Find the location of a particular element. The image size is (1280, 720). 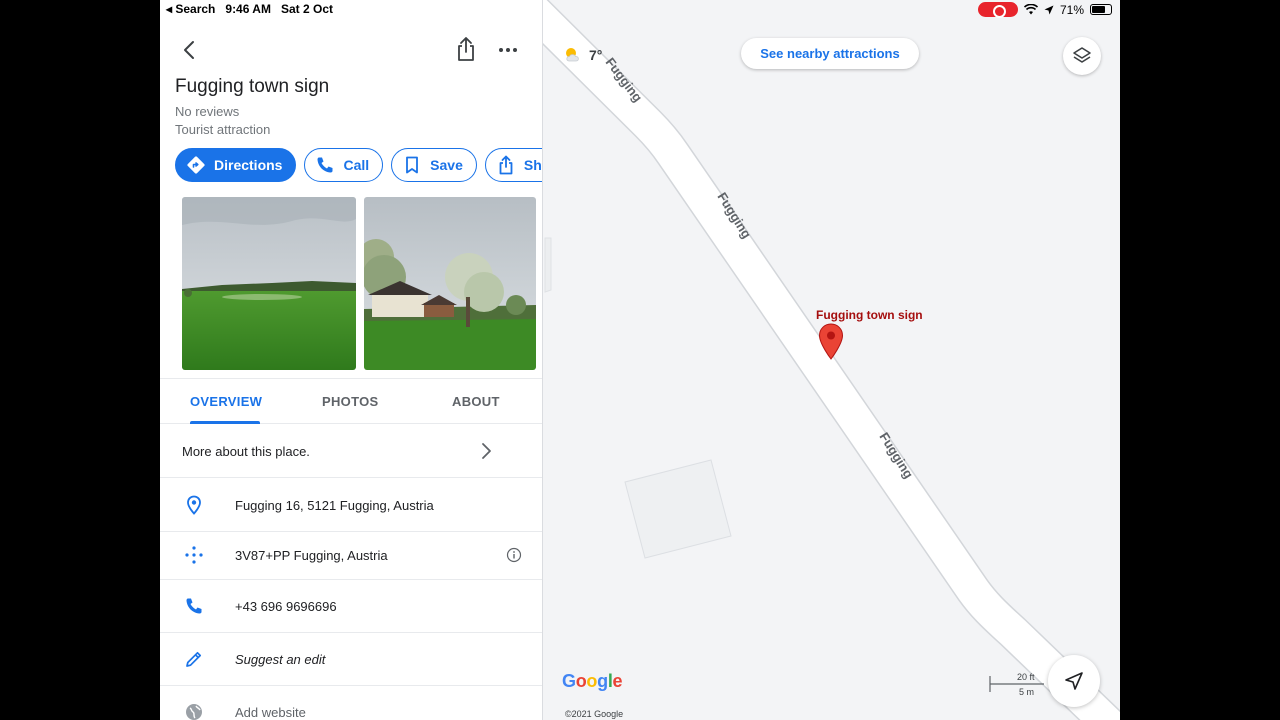

battery-icon is located at coordinates (1101, 9).